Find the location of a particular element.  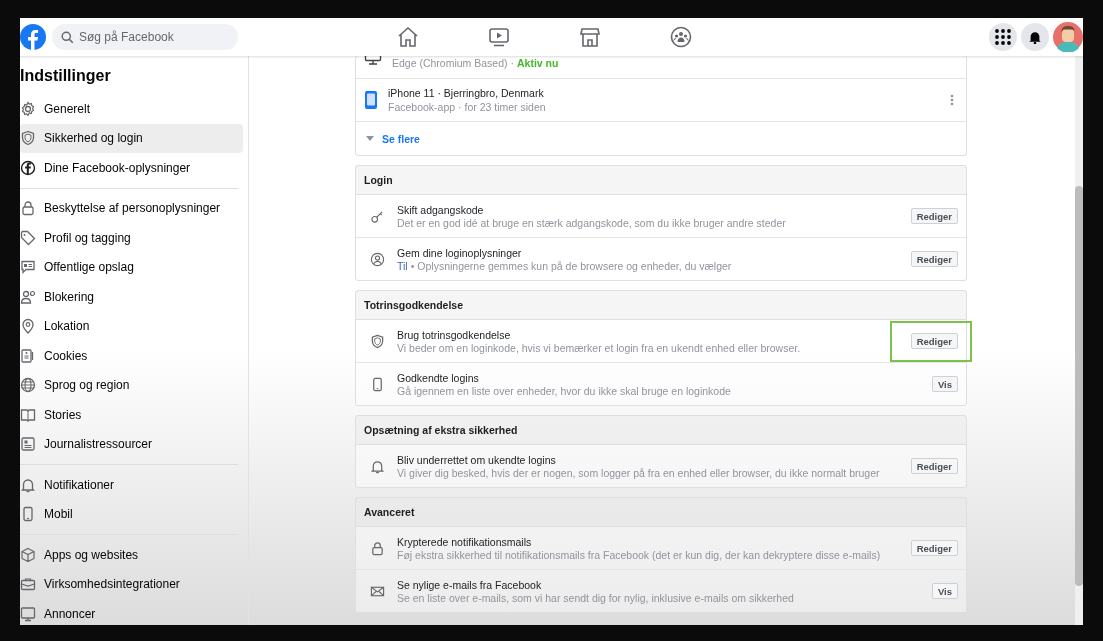

book-icon is located at coordinates (28, 414).